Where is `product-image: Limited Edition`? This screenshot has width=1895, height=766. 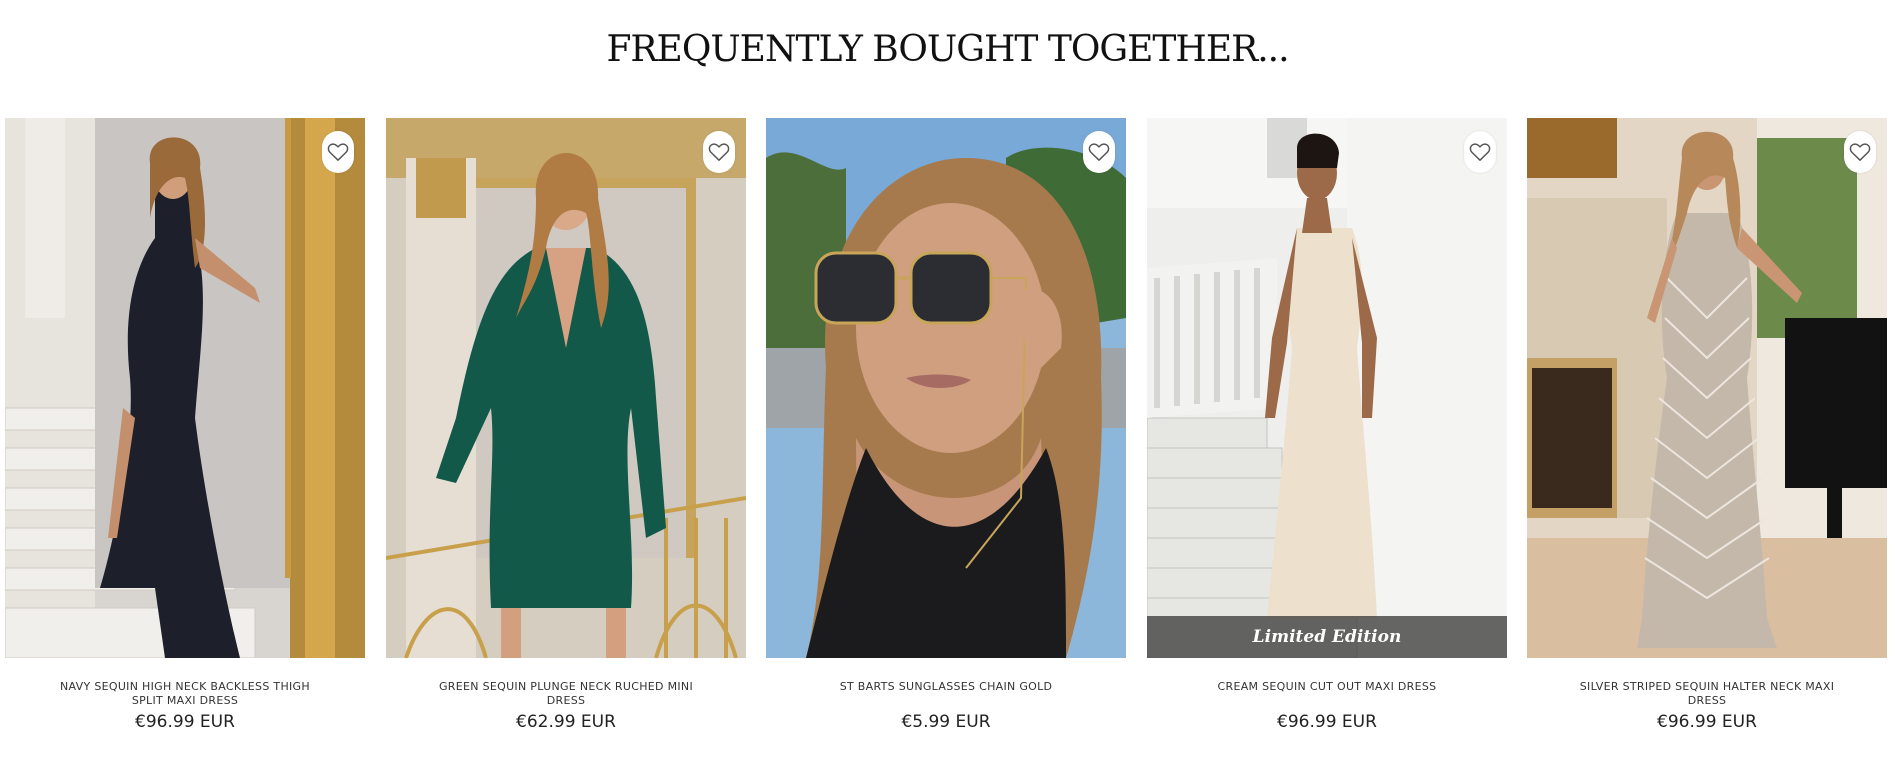 product-image: Limited Edition is located at coordinates (1327, 388).